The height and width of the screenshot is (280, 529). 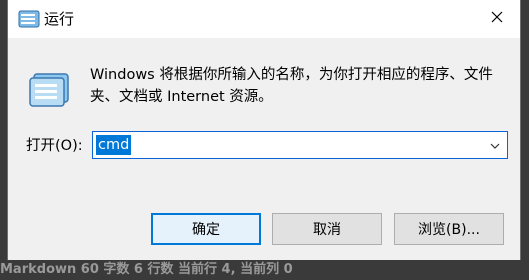 I want to click on chevron-down-icon, so click(x=495, y=145).